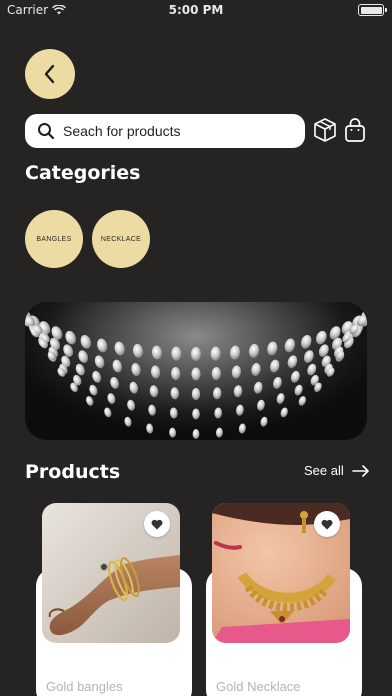 The height and width of the screenshot is (696, 392). I want to click on category-bangles: BANGLES, so click(54, 239).